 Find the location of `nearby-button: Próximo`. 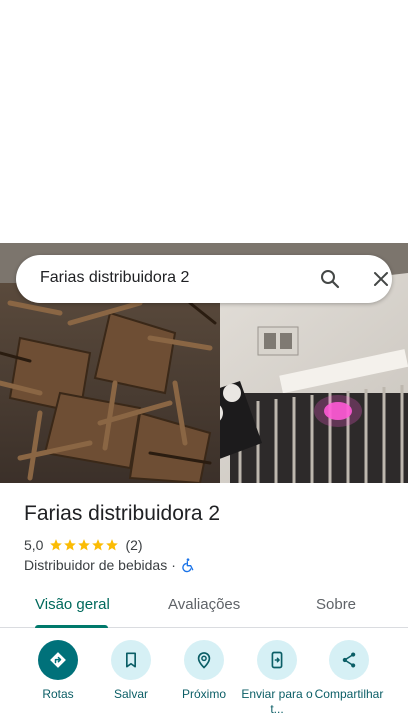

nearby-button: Próximo is located at coordinates (204, 671).